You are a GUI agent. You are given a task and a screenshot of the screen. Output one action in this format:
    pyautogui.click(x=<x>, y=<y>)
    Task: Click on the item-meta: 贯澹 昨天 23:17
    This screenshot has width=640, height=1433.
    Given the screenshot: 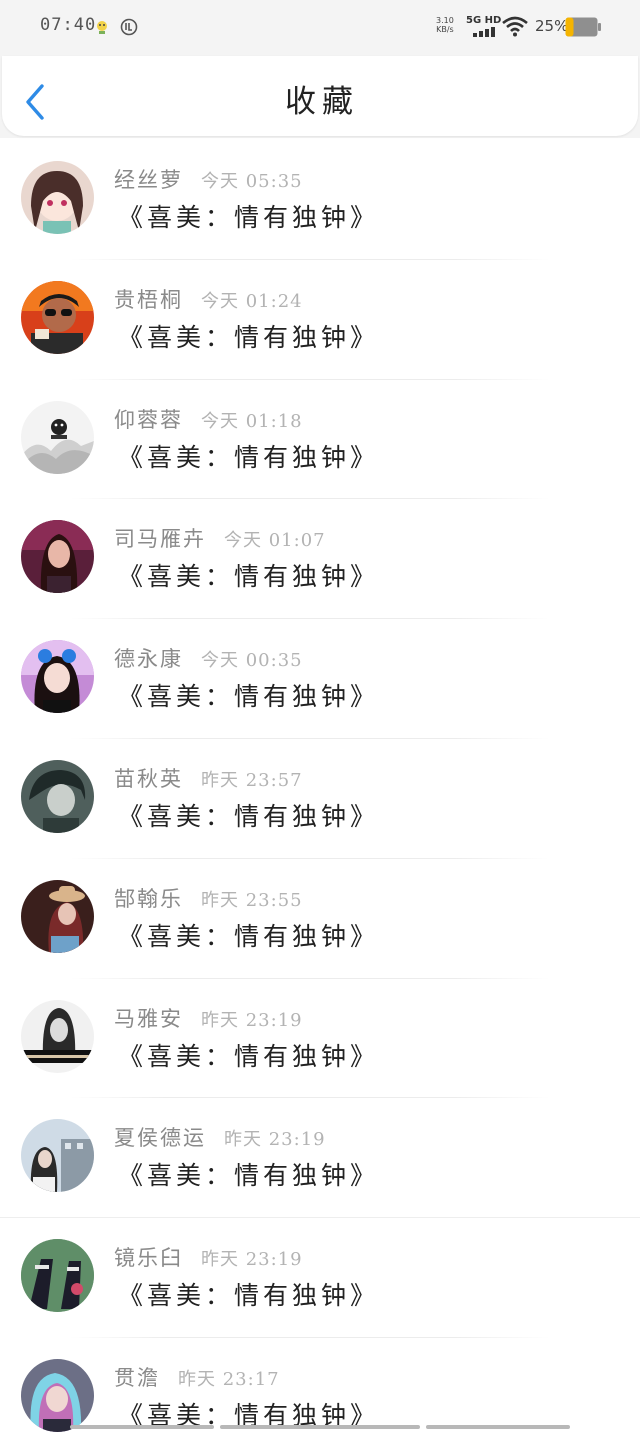 What is the action you would take?
    pyautogui.click(x=197, y=1376)
    